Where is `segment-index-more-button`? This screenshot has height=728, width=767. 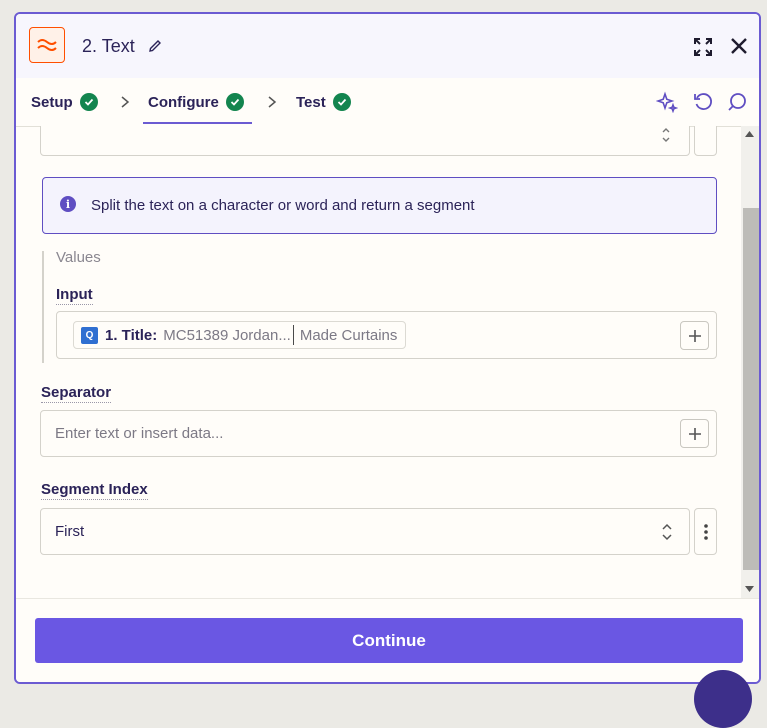
segment-index-more-button is located at coordinates (705, 531).